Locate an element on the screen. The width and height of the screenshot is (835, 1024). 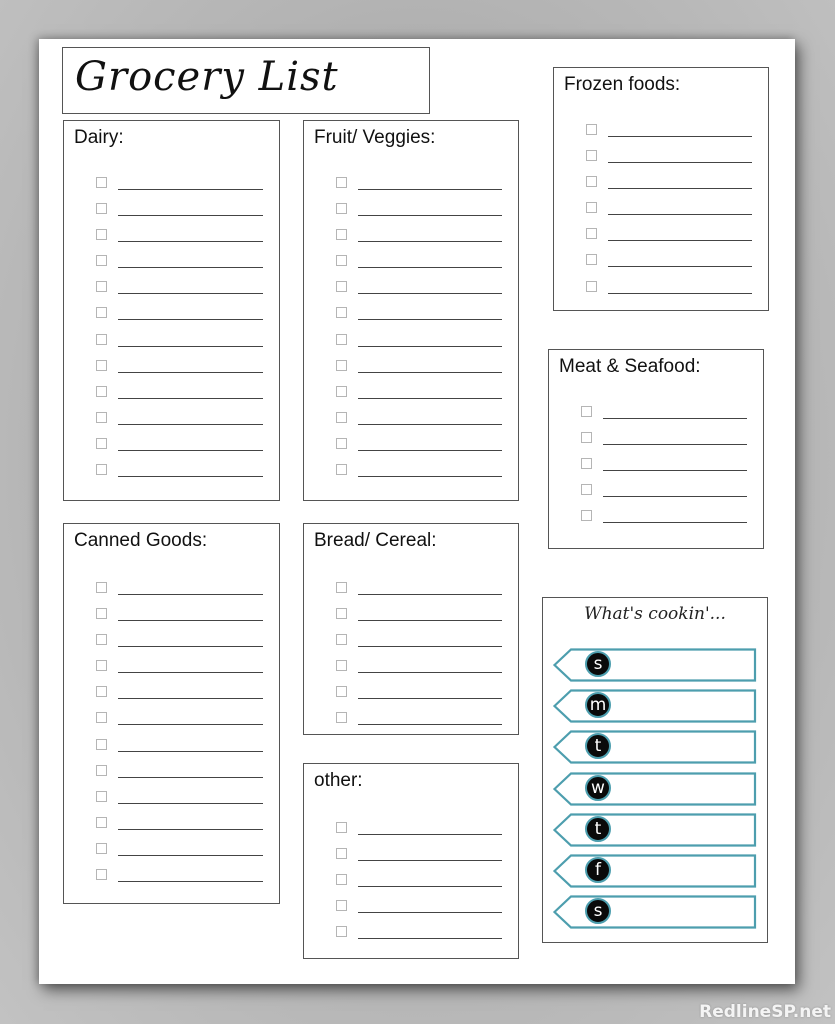
meal-day-row: w is located at coordinates (655, 788).